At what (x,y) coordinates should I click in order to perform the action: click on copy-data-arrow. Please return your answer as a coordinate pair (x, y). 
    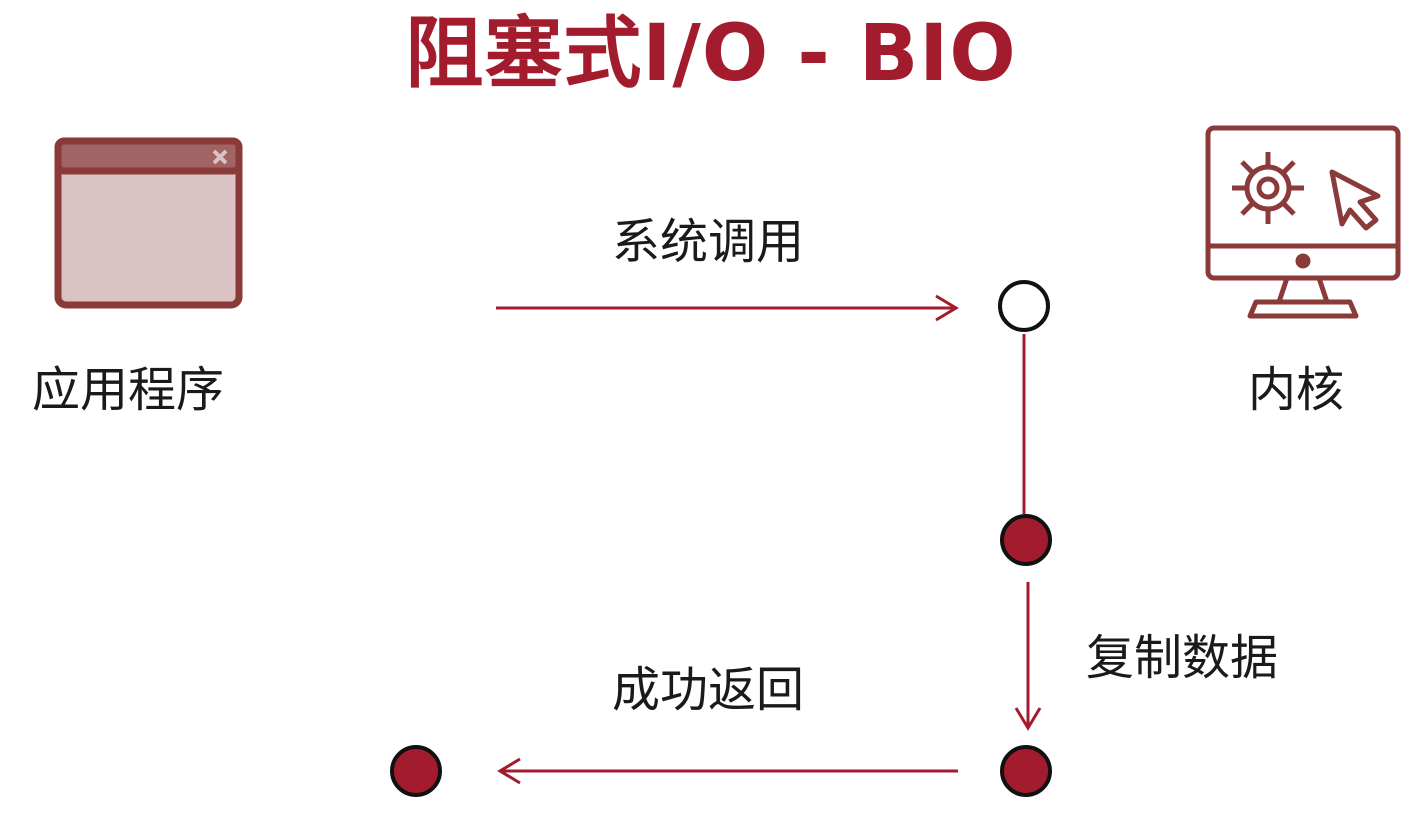
    Looking at the image, I should click on (1028, 656).